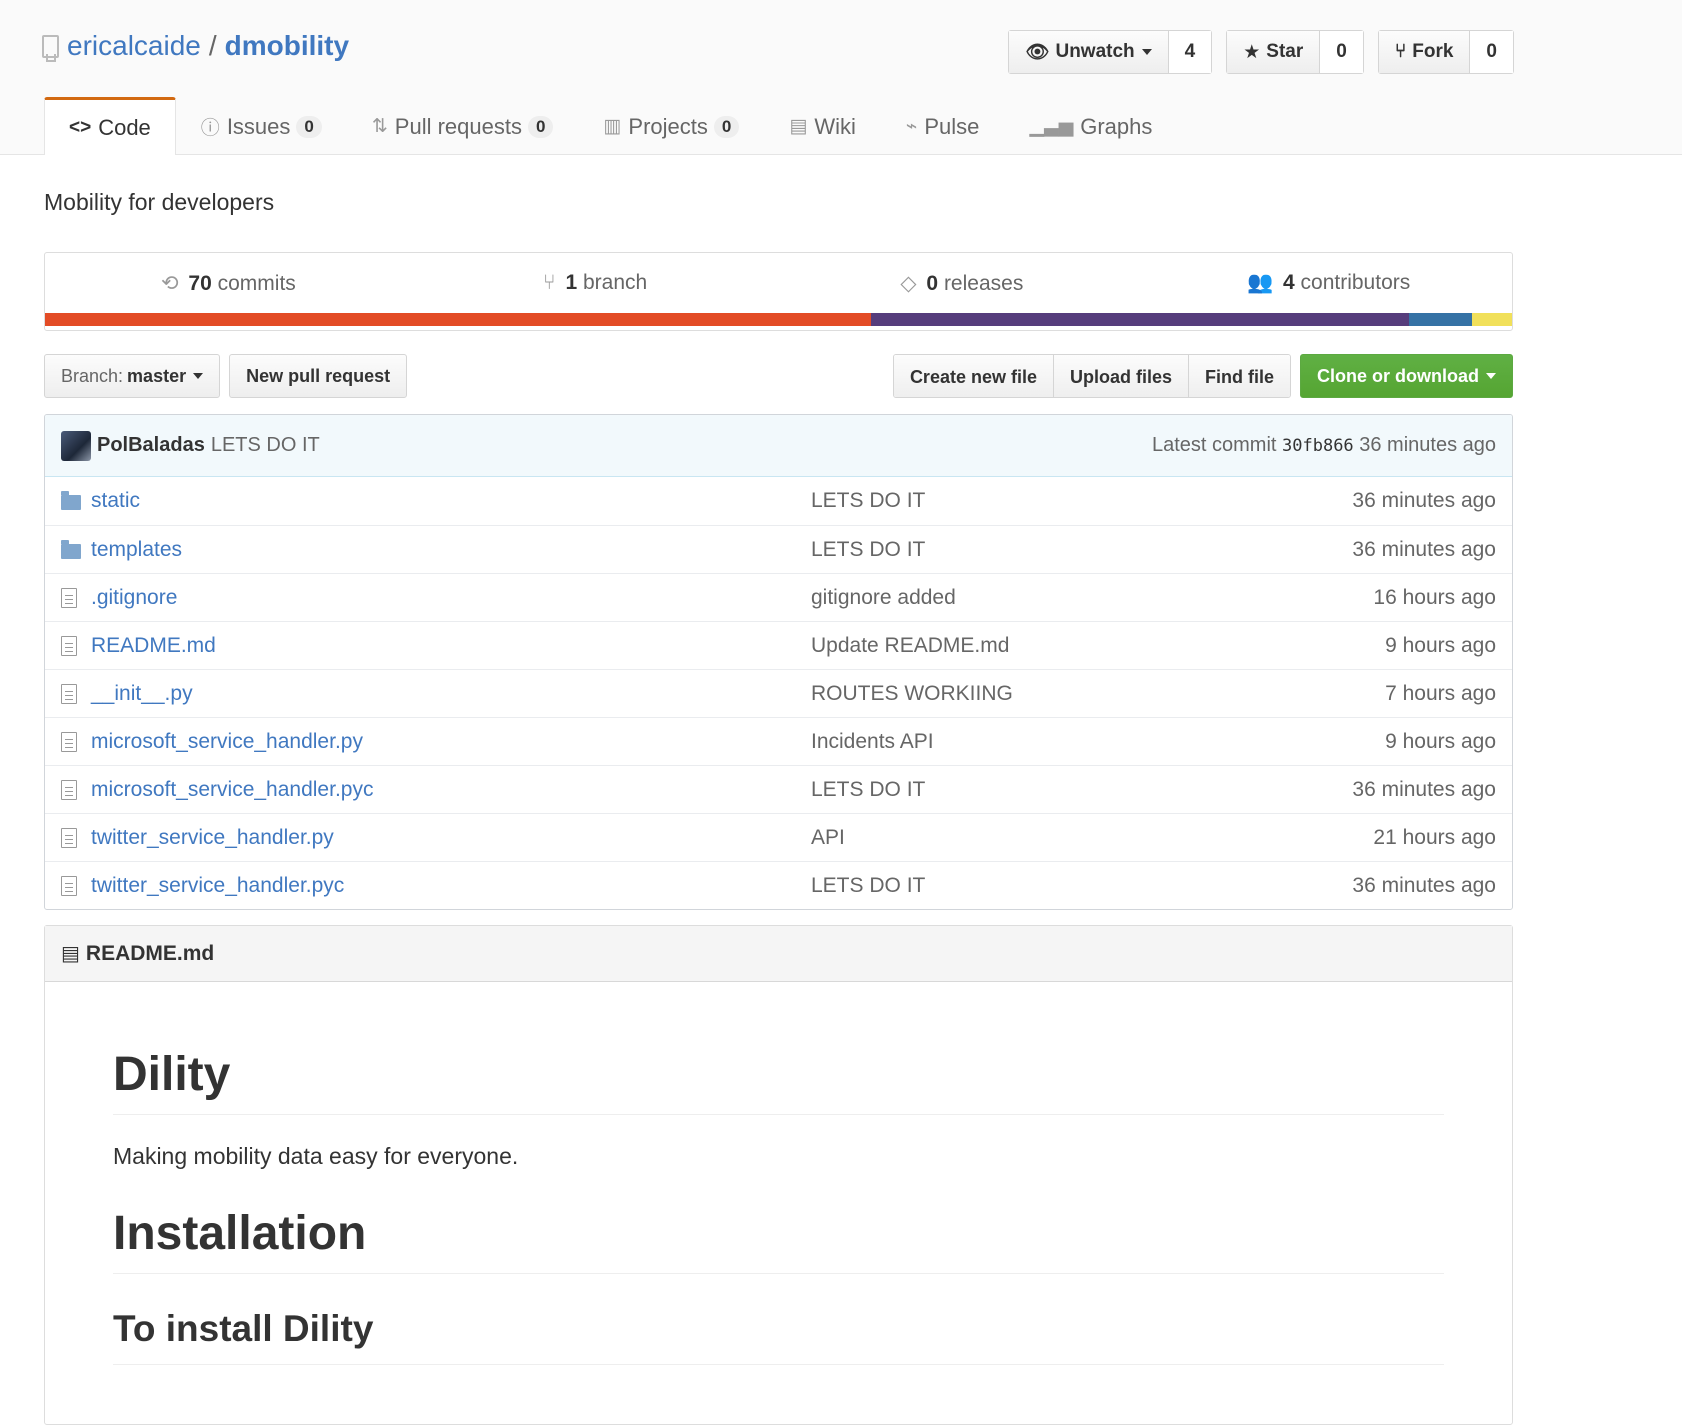 The width and height of the screenshot is (1682, 1425). Describe the element at coordinates (72, 500) in the screenshot. I see `folder-icon` at that location.